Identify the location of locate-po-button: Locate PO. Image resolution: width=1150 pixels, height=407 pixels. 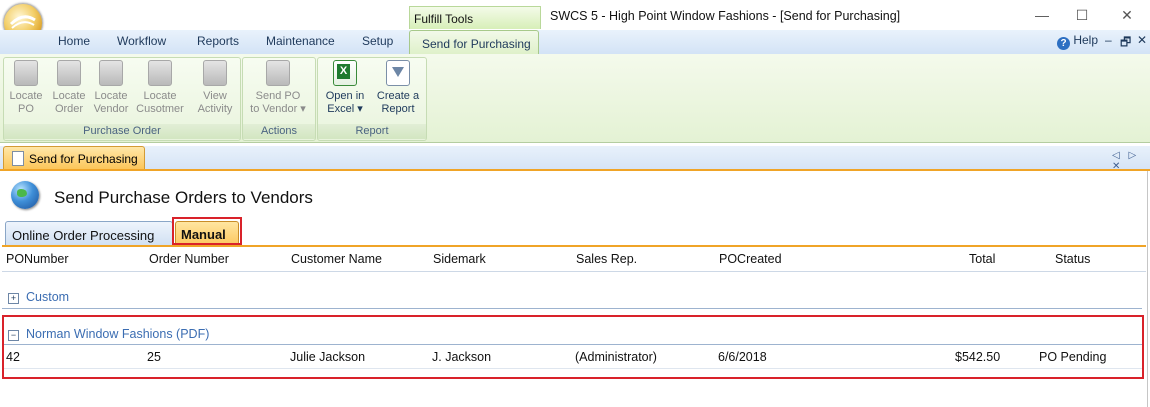
(26, 88).